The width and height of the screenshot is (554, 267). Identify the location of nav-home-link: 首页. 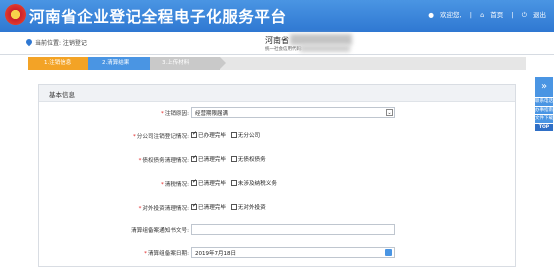
(496, 15).